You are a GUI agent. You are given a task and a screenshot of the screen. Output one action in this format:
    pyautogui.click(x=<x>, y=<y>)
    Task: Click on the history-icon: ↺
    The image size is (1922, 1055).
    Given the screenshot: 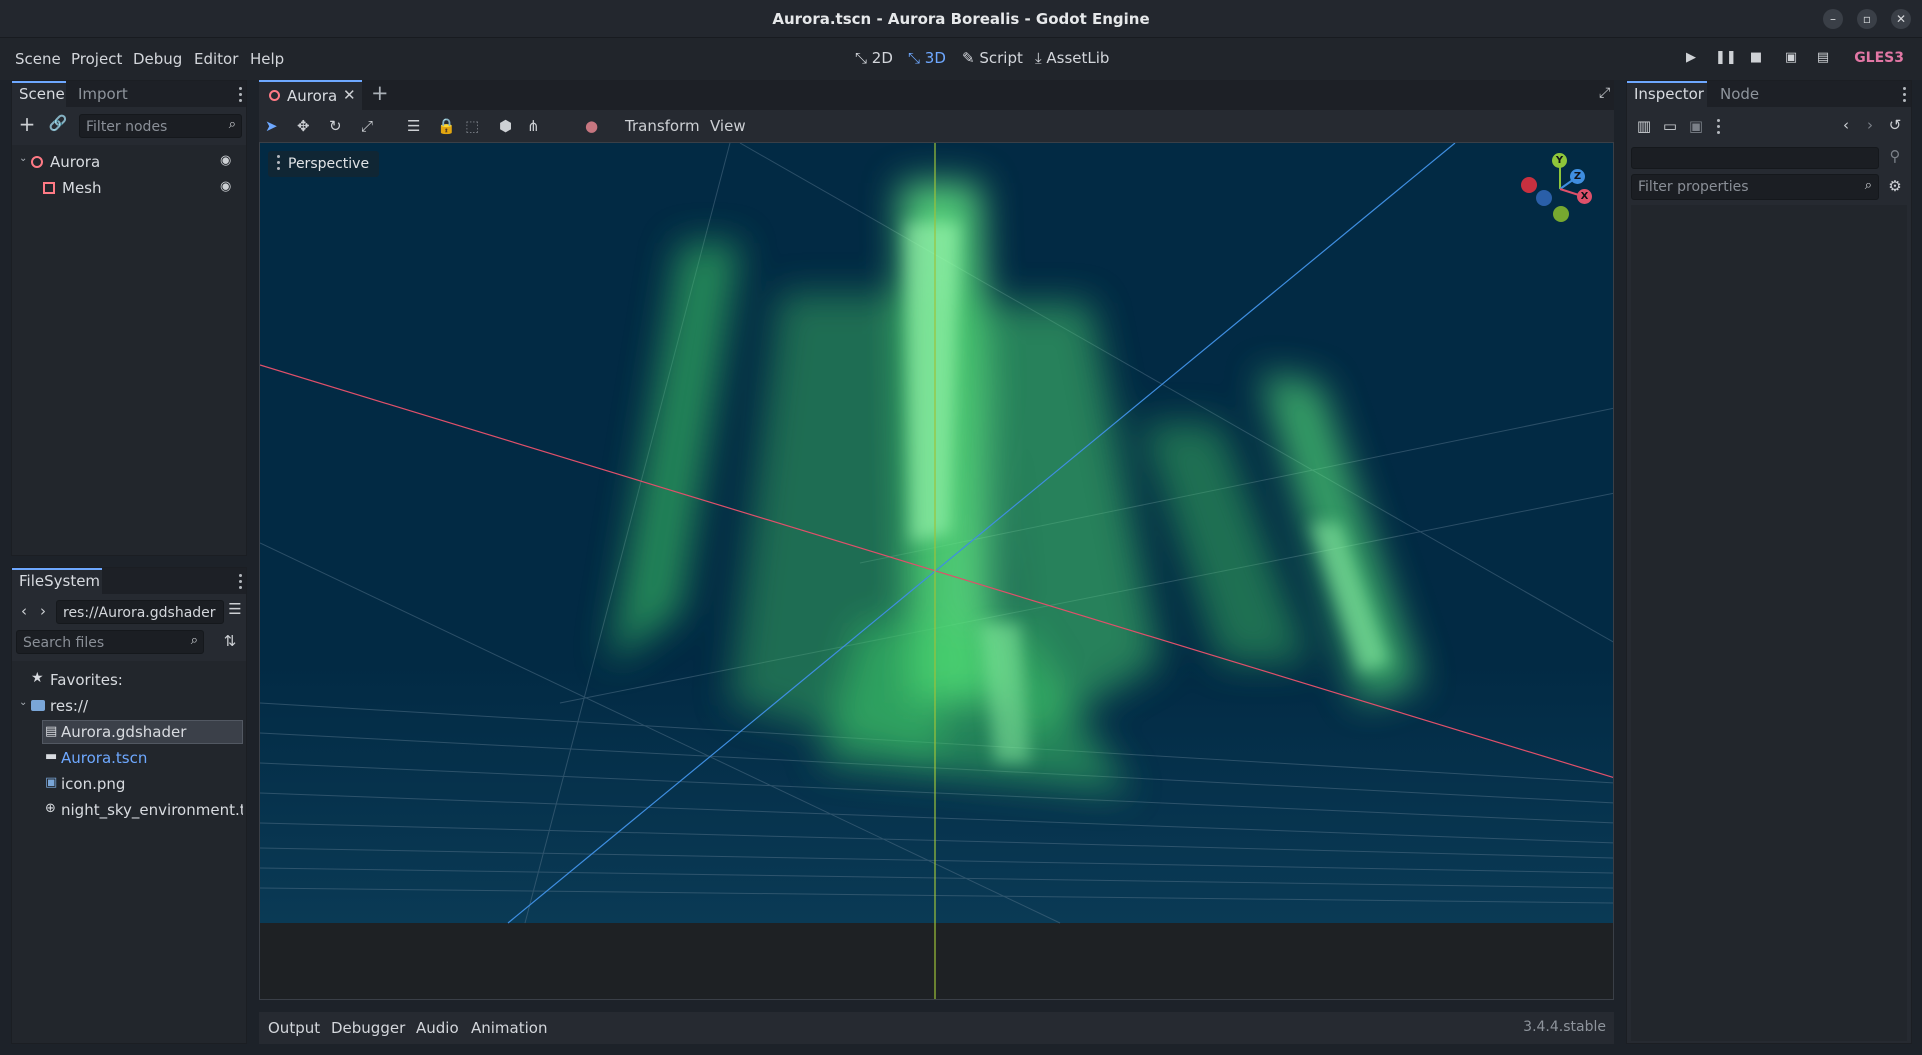 What is the action you would take?
    pyautogui.click(x=1895, y=125)
    